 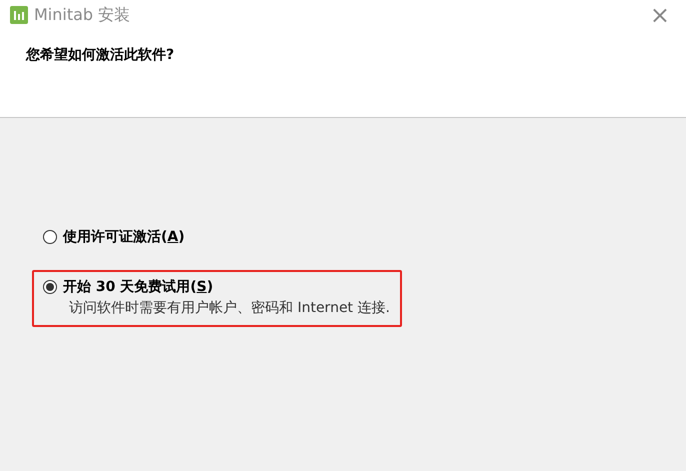 I want to click on bar-chart-icon, so click(x=19, y=15).